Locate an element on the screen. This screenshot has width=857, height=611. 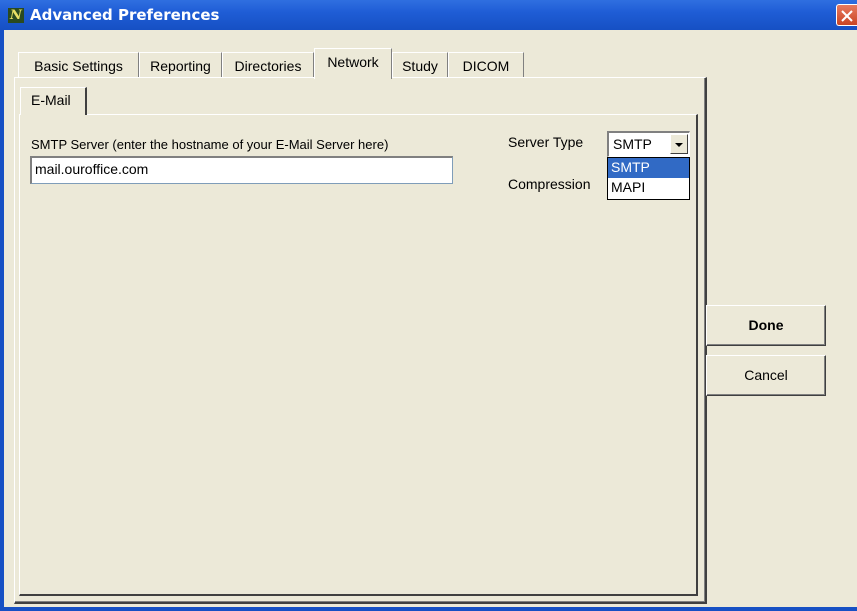
server-type-label: Server Type is located at coordinates (546, 142).